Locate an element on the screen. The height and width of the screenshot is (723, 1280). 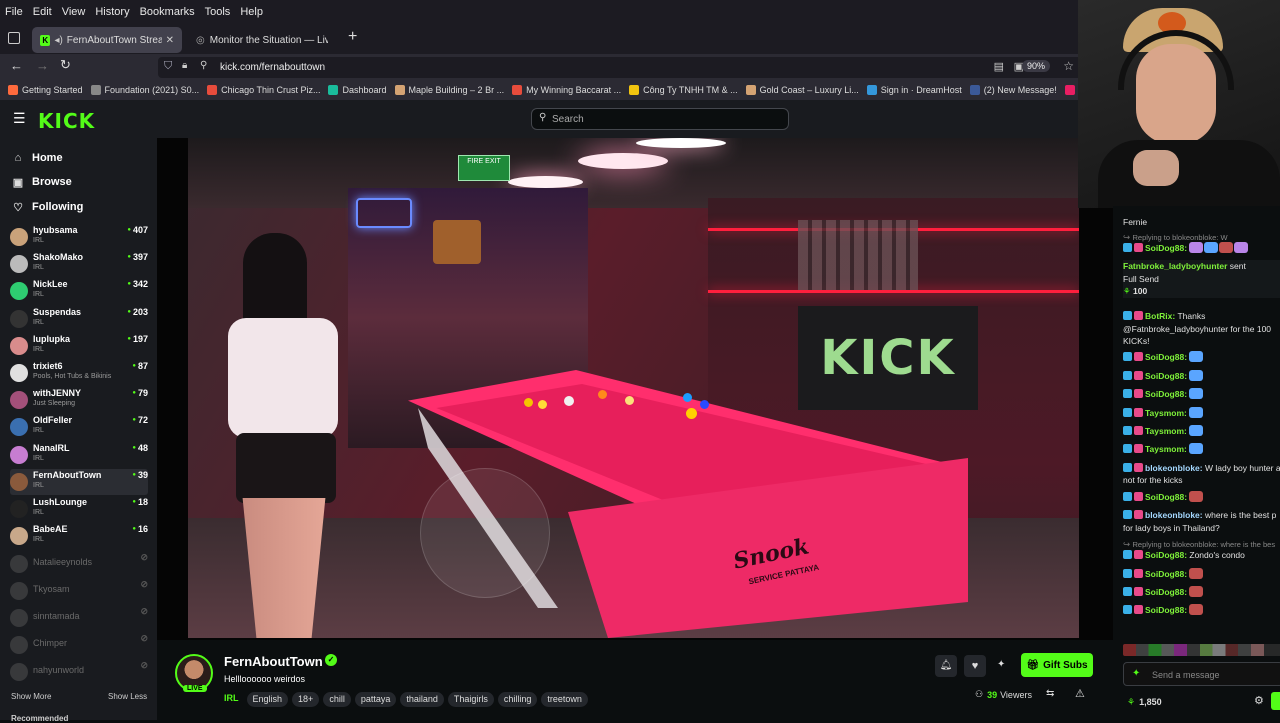
reader-icon: ▤ is located at coordinates (999, 66).